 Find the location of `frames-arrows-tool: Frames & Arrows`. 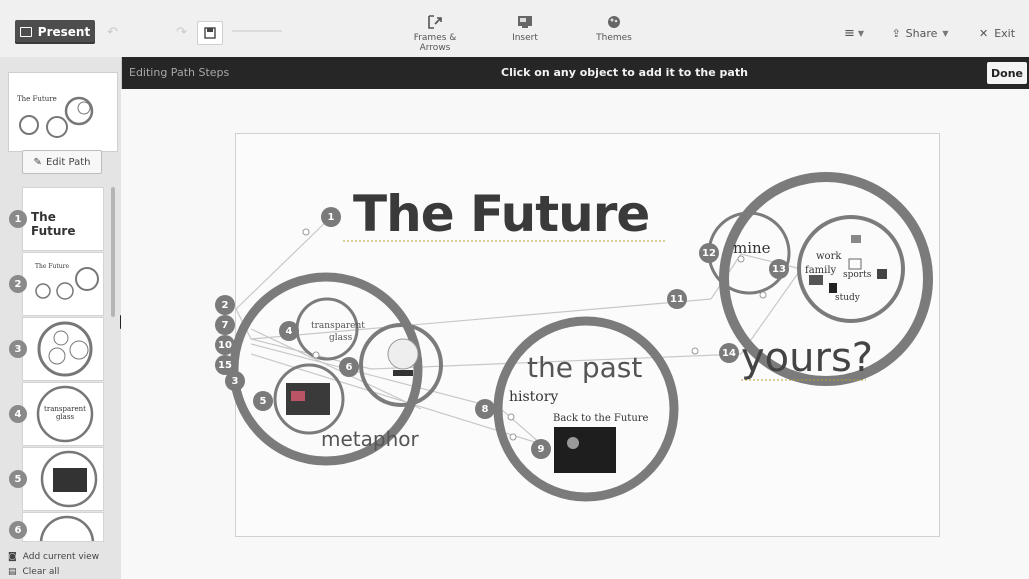

frames-arrows-tool: Frames & Arrows is located at coordinates (435, 33).